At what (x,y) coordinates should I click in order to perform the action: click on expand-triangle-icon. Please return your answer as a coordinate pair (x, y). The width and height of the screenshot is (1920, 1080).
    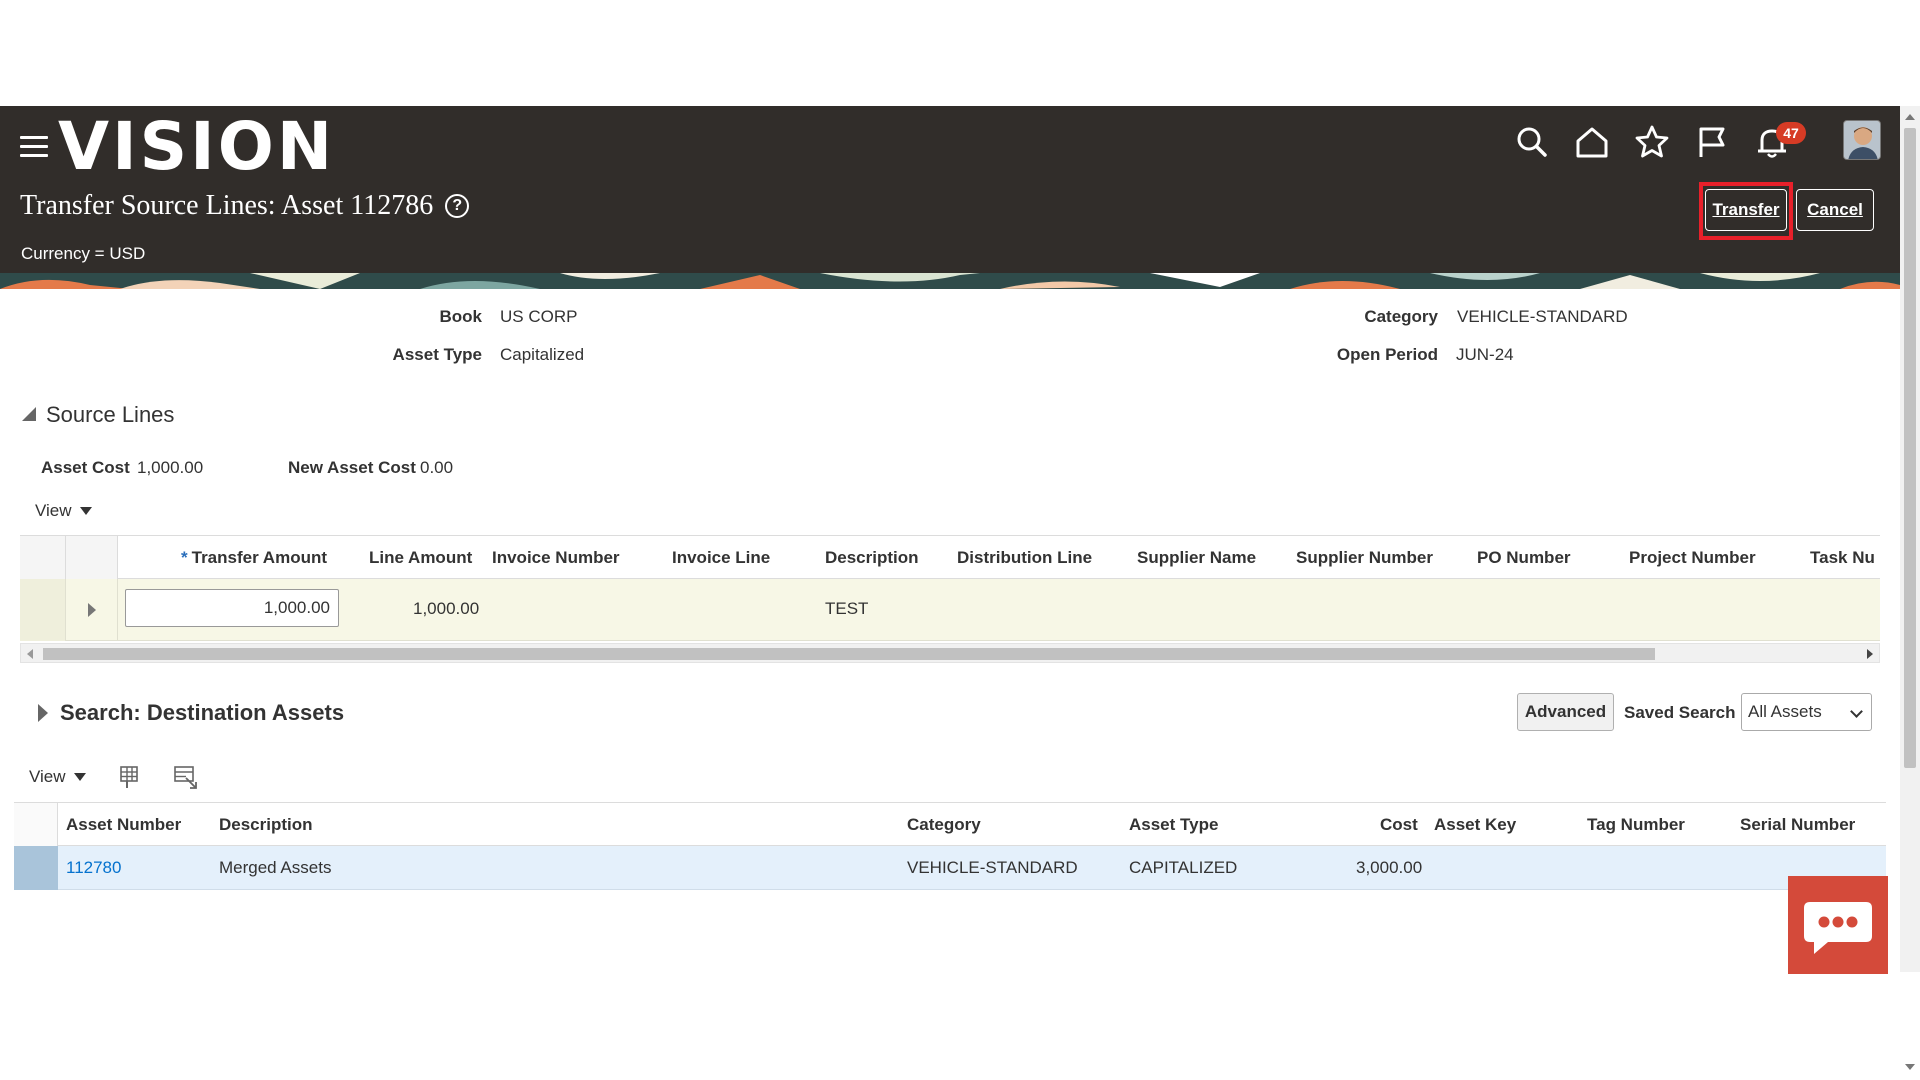
    Looking at the image, I should click on (43, 713).